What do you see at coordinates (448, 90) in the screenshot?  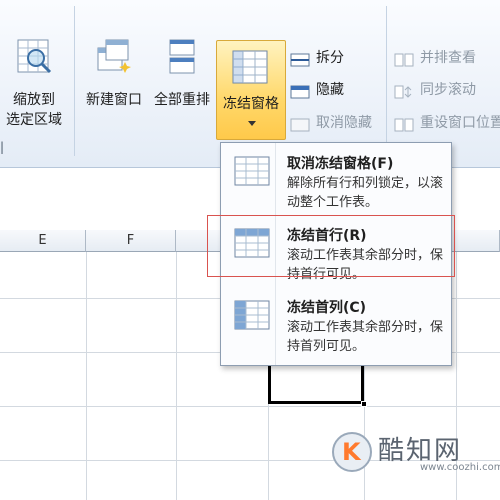 I see `sync-scroll-label: 同步滚动` at bounding box center [448, 90].